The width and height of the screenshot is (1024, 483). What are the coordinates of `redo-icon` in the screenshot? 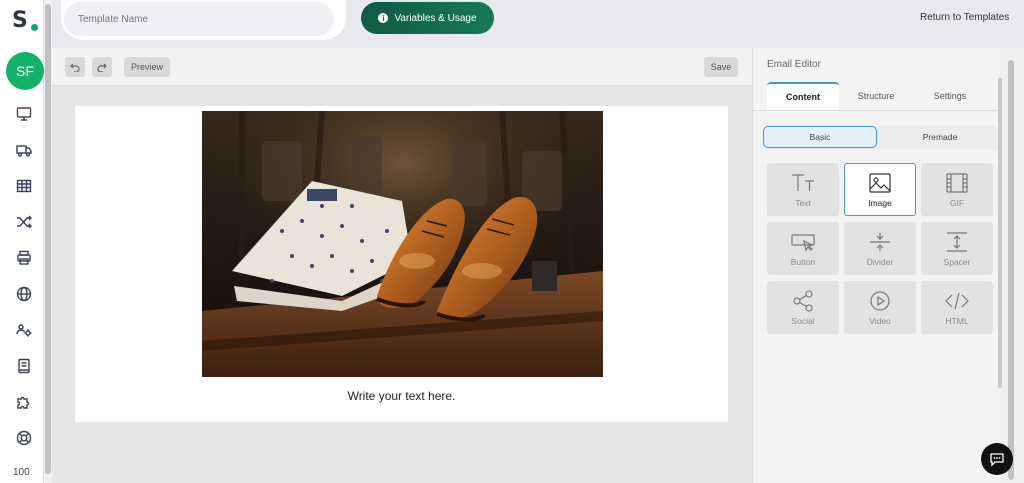 It's located at (102, 67).